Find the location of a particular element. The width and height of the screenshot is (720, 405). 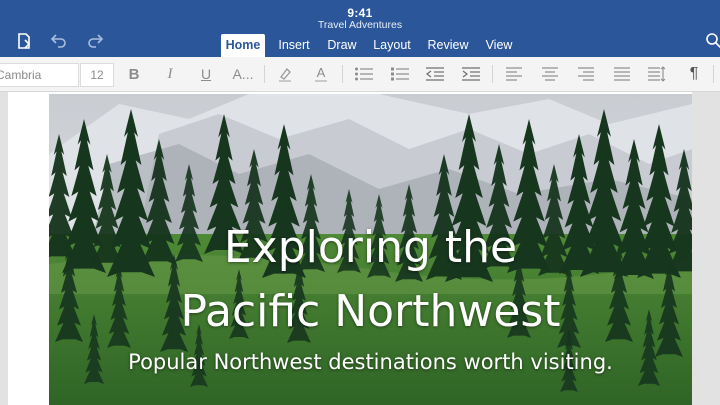

align-left-icon is located at coordinates (514, 74).